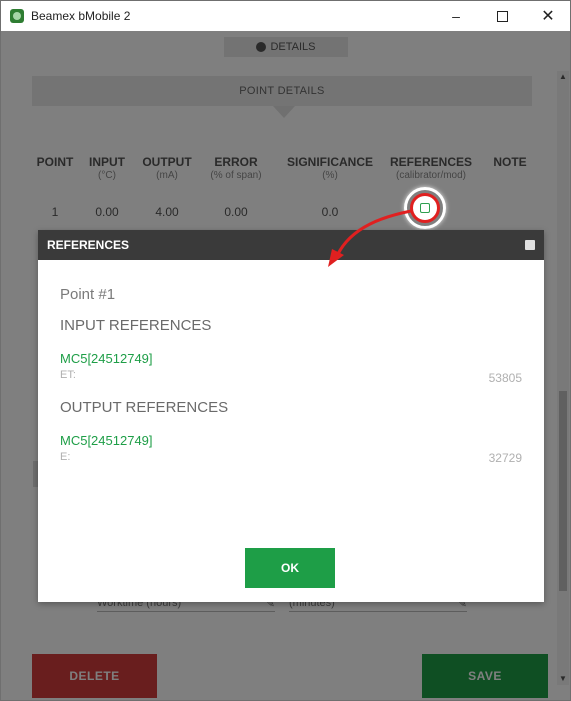 This screenshot has height=701, width=571. I want to click on output-ref-unit: E:, so click(65, 457).